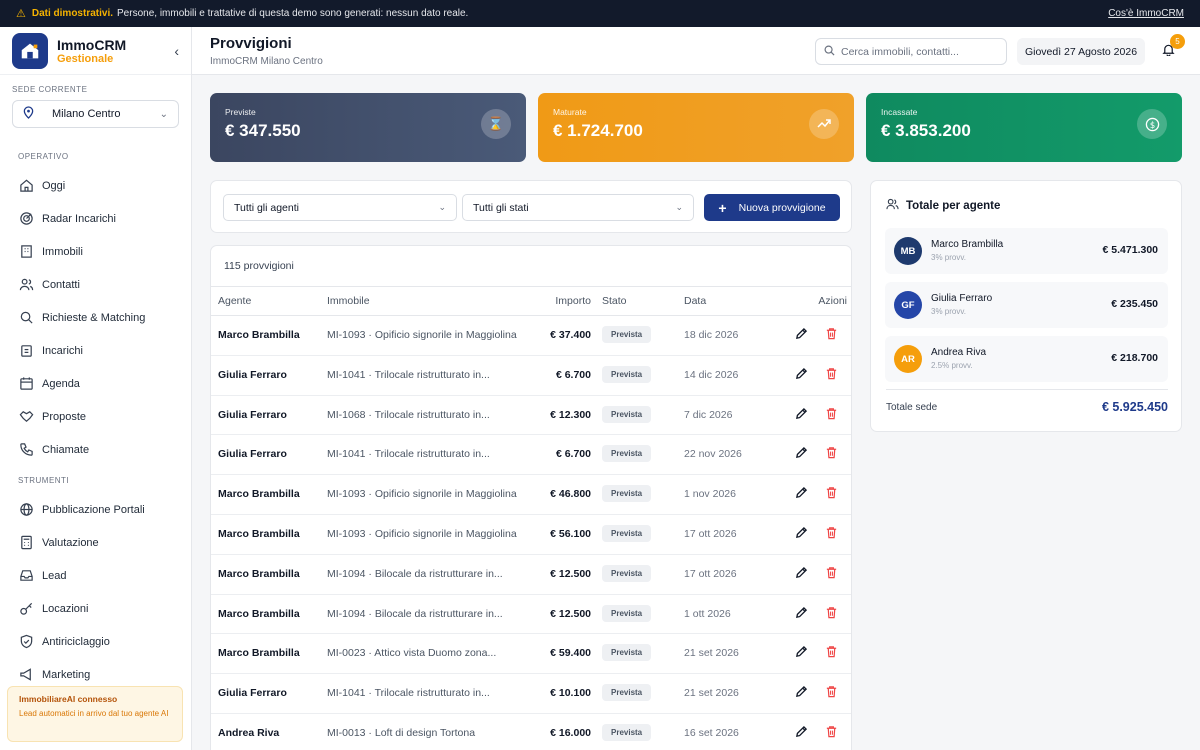 Image resolution: width=1200 pixels, height=750 pixels. Describe the element at coordinates (72, 13) in the screenshot. I see `banner-bold: Dati dimostrativi.` at that location.